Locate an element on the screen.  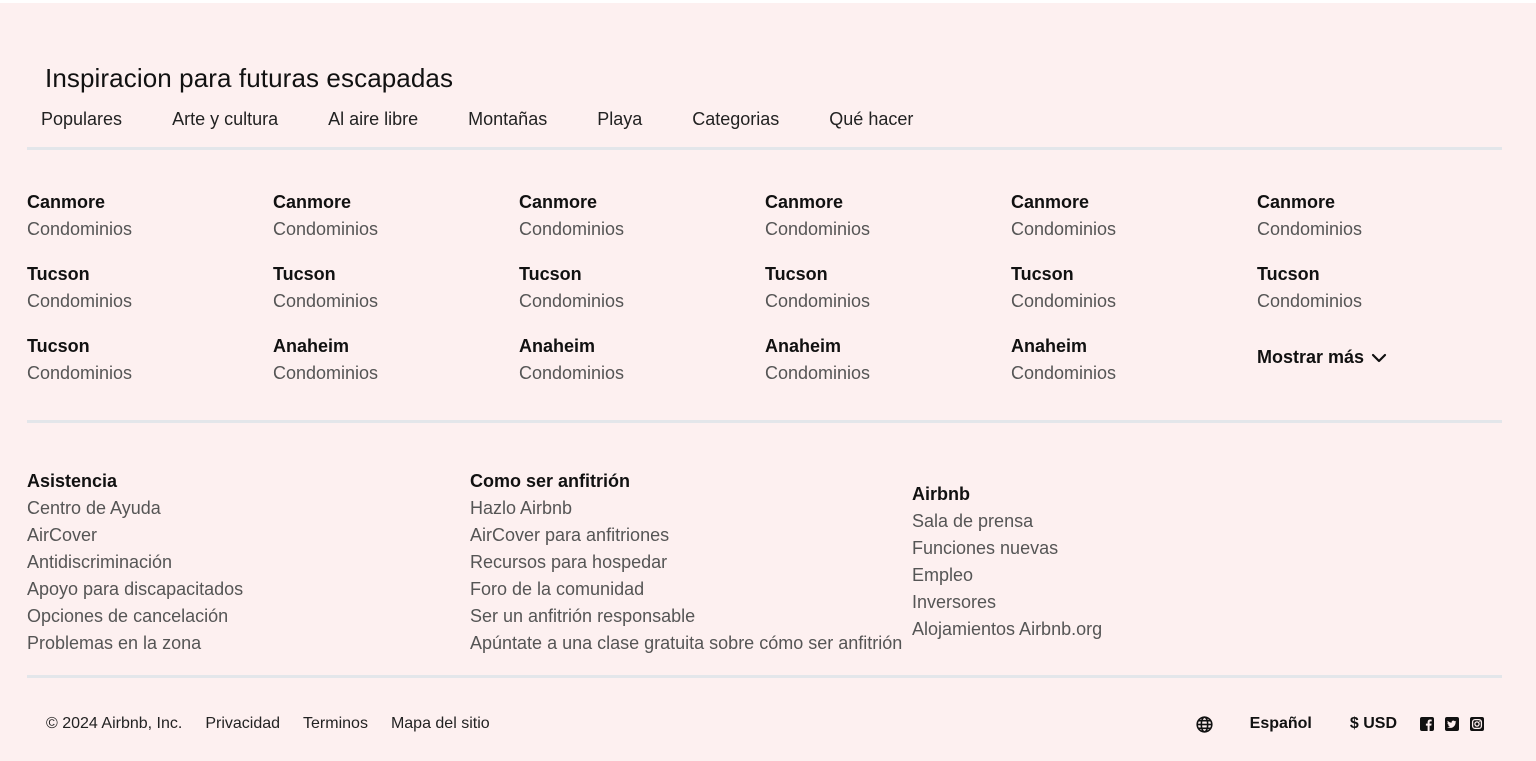
privacy-link: Privacidad is located at coordinates (242, 724).